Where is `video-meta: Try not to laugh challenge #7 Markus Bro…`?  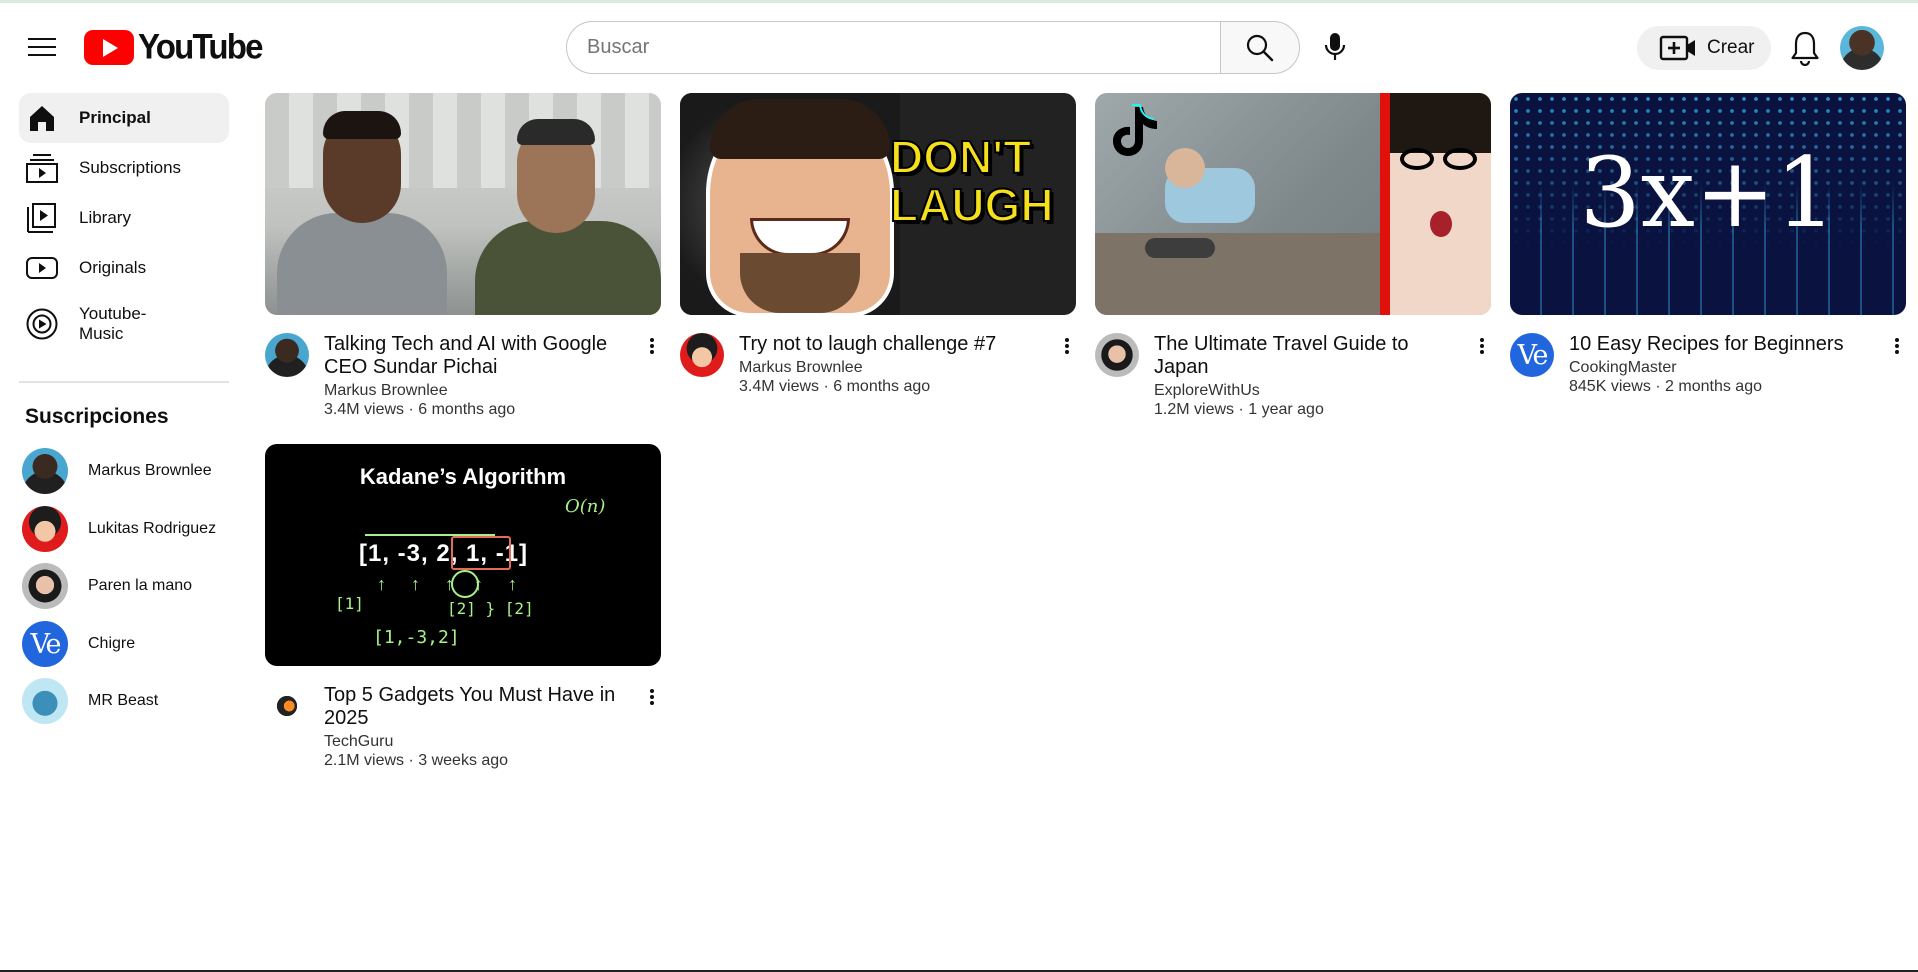
video-meta: Try not to laugh challenge #7 Markus Bro… is located at coordinates (878, 364).